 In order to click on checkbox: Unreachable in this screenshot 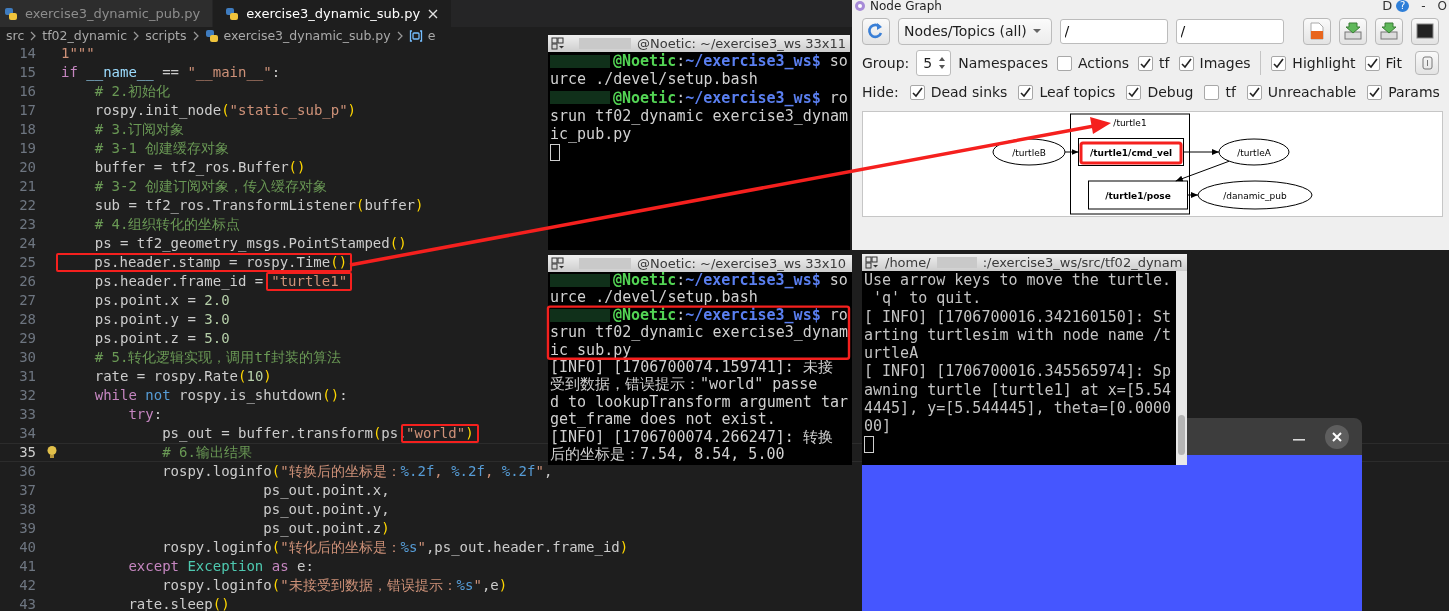, I will do `click(1301, 92)`.